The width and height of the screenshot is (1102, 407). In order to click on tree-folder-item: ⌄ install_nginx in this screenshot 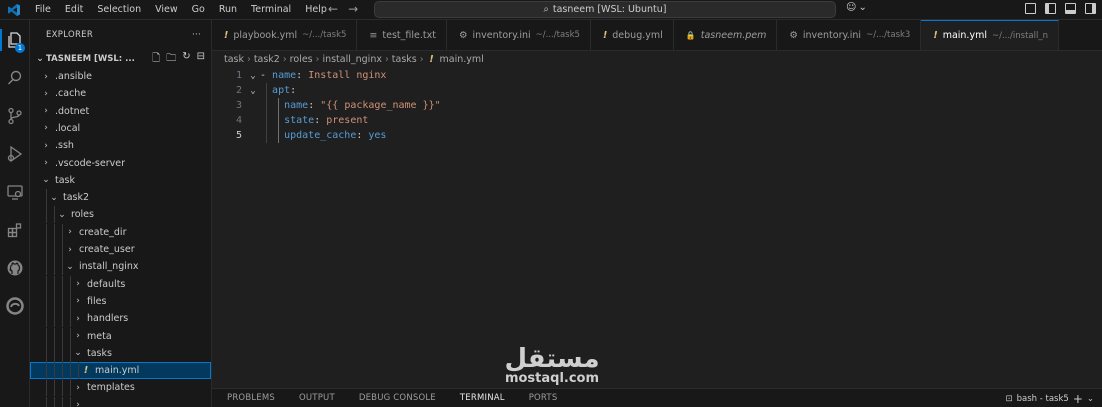, I will do `click(120, 267)`.